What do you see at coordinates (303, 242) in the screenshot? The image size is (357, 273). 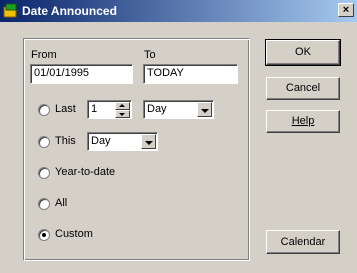 I see `calendar-button: Calendar` at bounding box center [303, 242].